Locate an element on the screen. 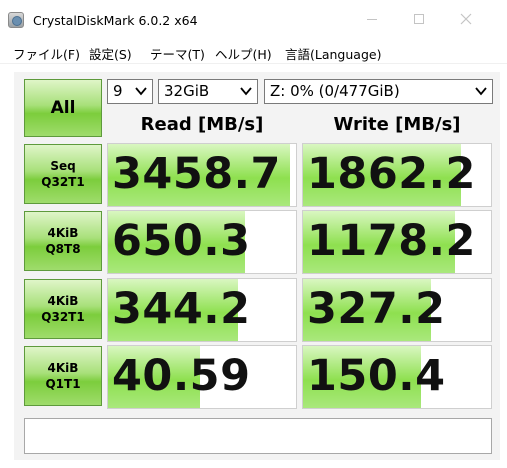 The height and width of the screenshot is (468, 507). close-icon is located at coordinates (466, 19).